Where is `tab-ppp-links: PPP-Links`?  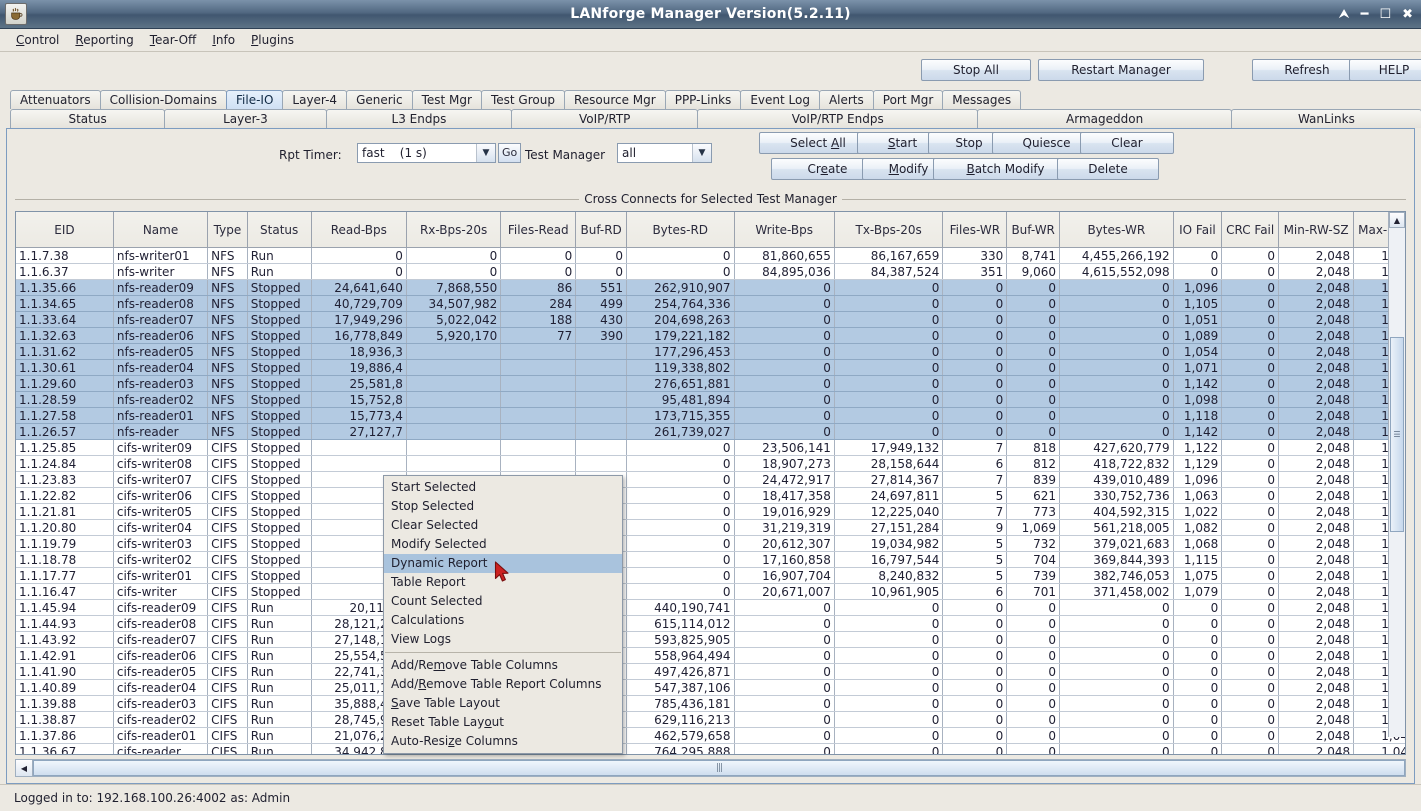
tab-ppp-links: PPP-Links is located at coordinates (703, 99).